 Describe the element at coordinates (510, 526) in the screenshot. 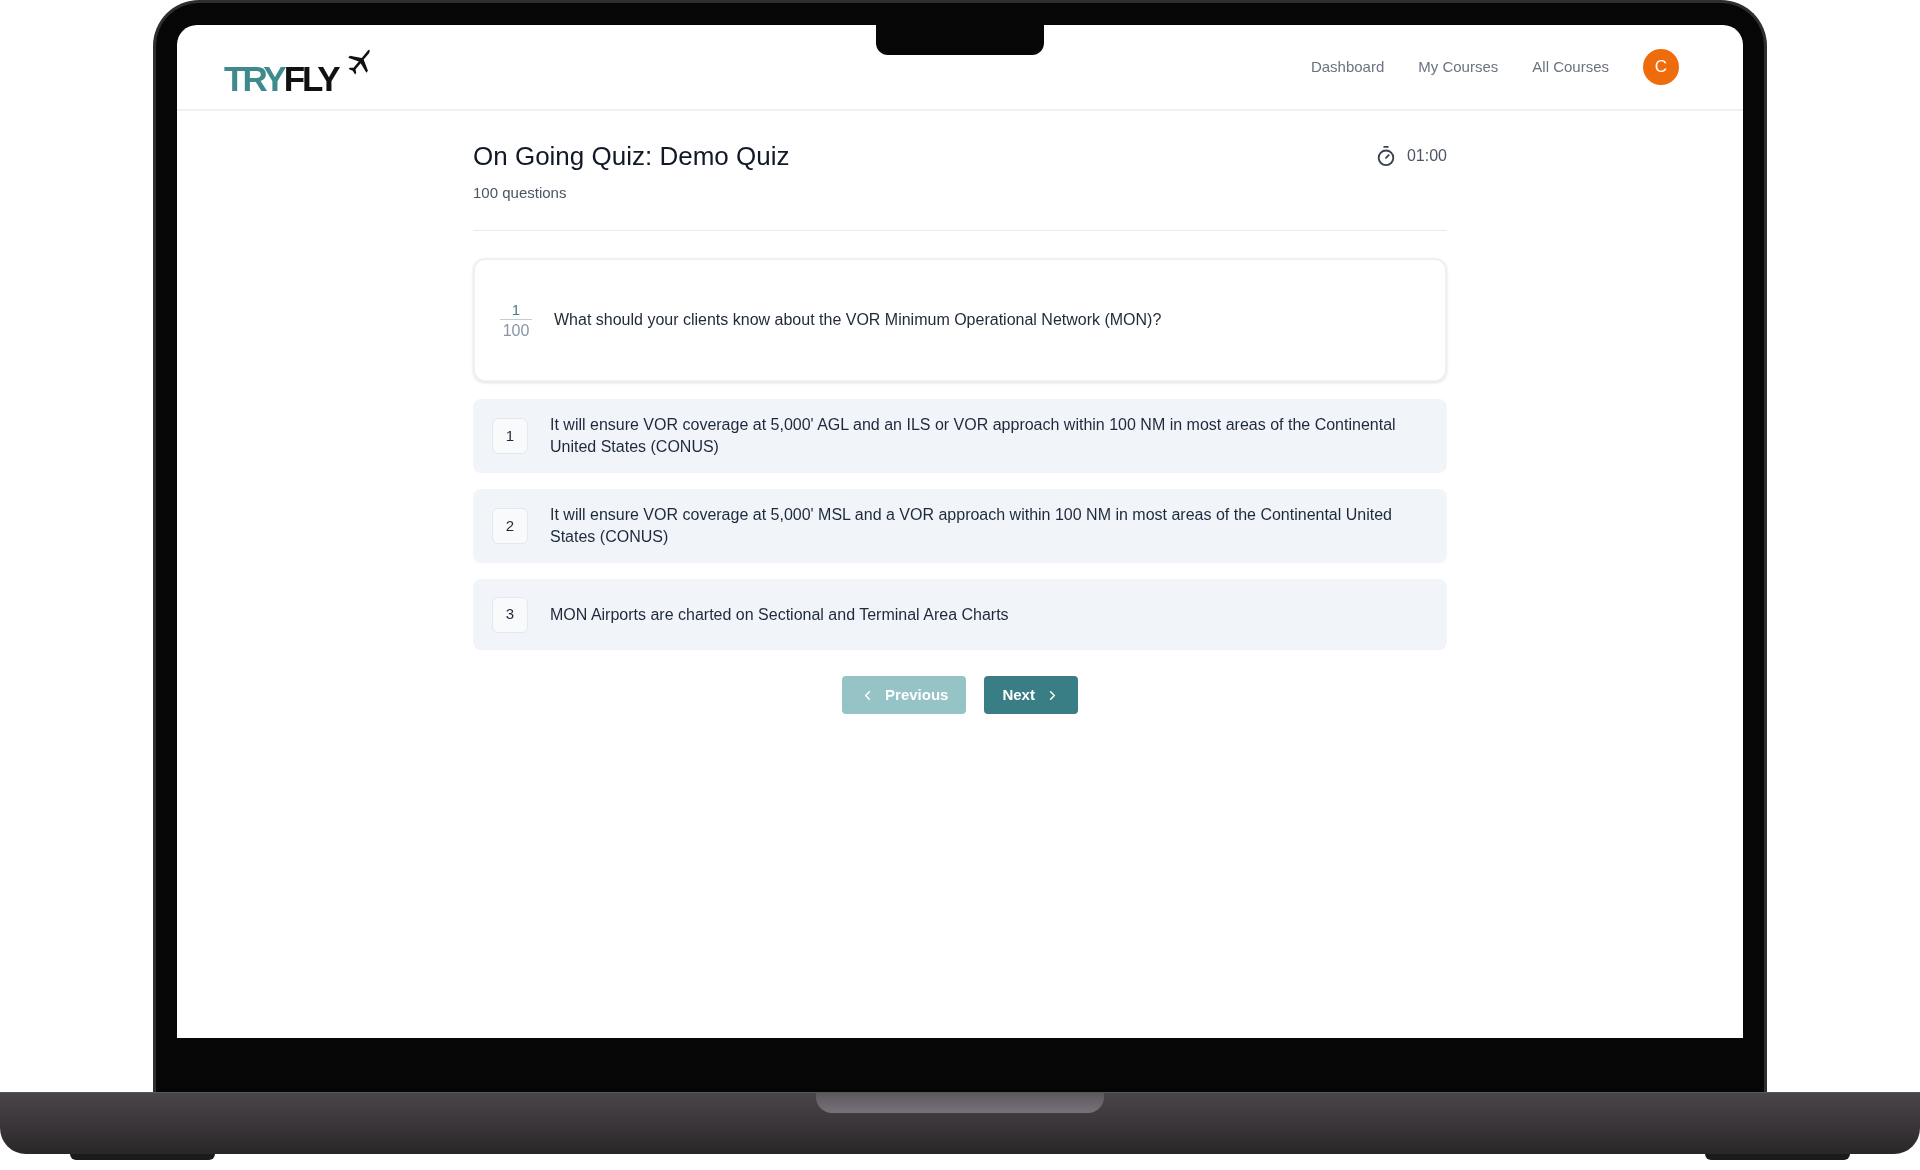

I see `option-number: 2` at that location.